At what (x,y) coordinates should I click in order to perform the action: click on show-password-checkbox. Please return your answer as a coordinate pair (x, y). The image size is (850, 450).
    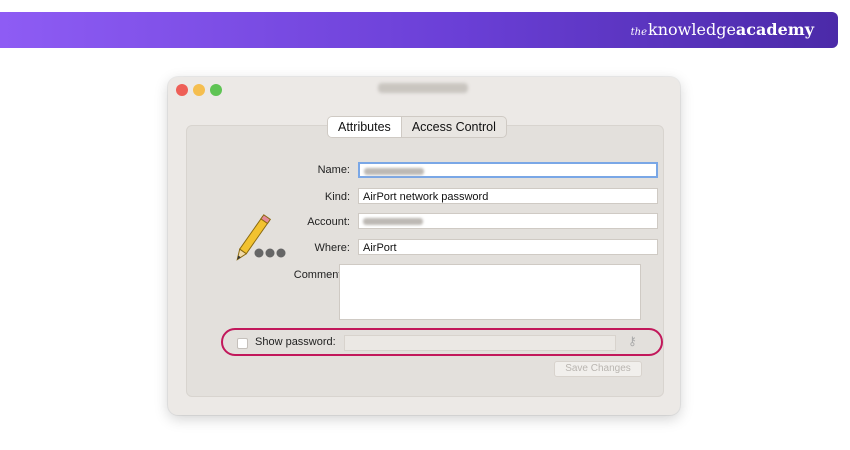
    Looking at the image, I should click on (242, 343).